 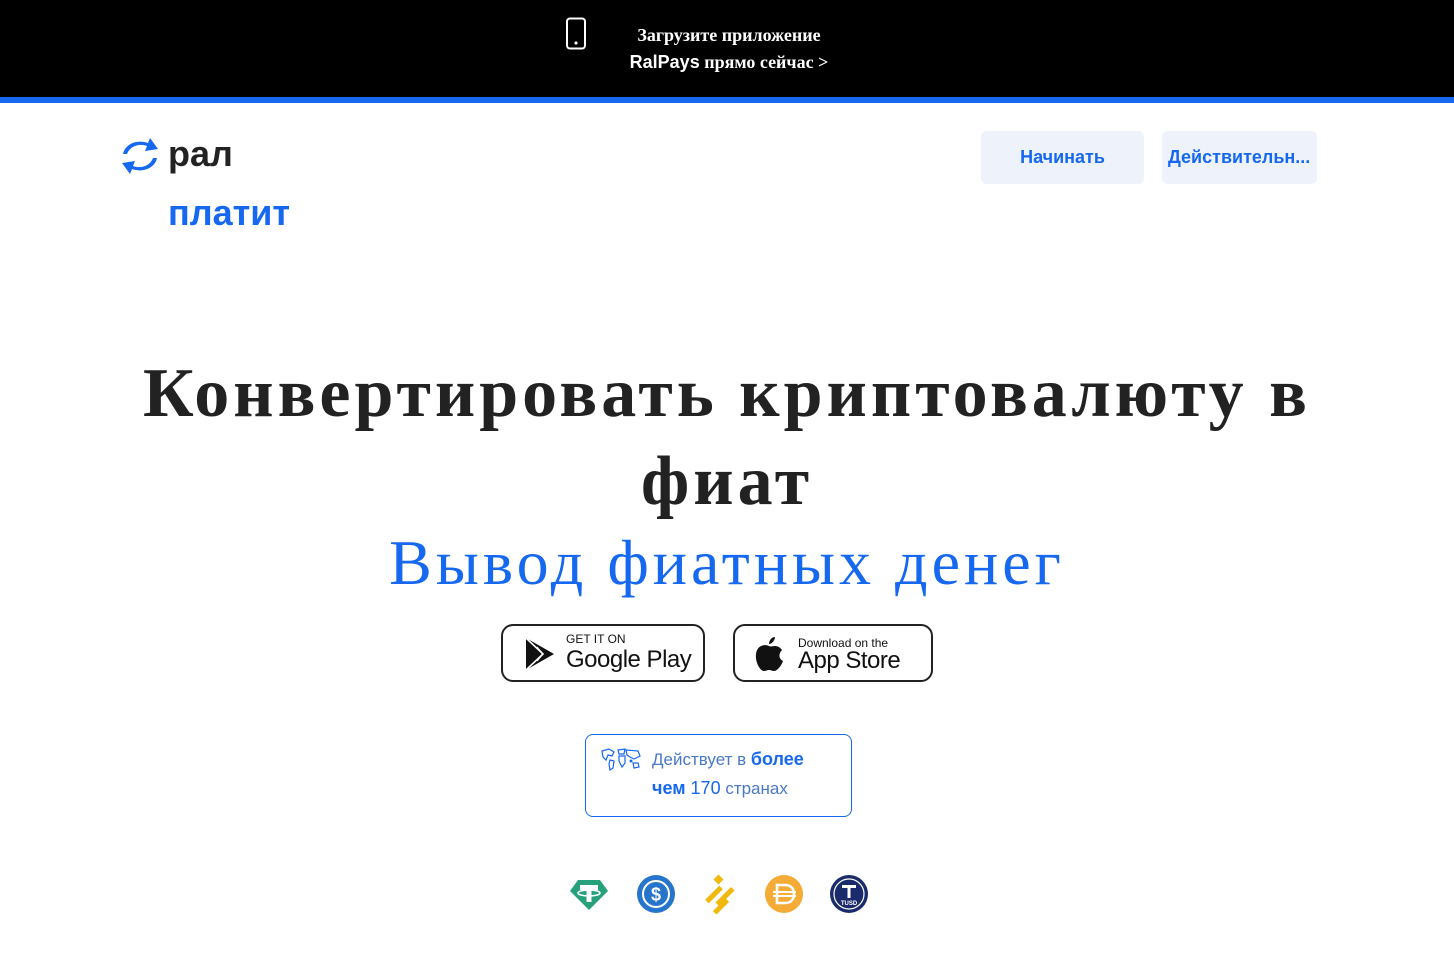 I want to click on countries-suffix: странах, so click(x=754, y=788).